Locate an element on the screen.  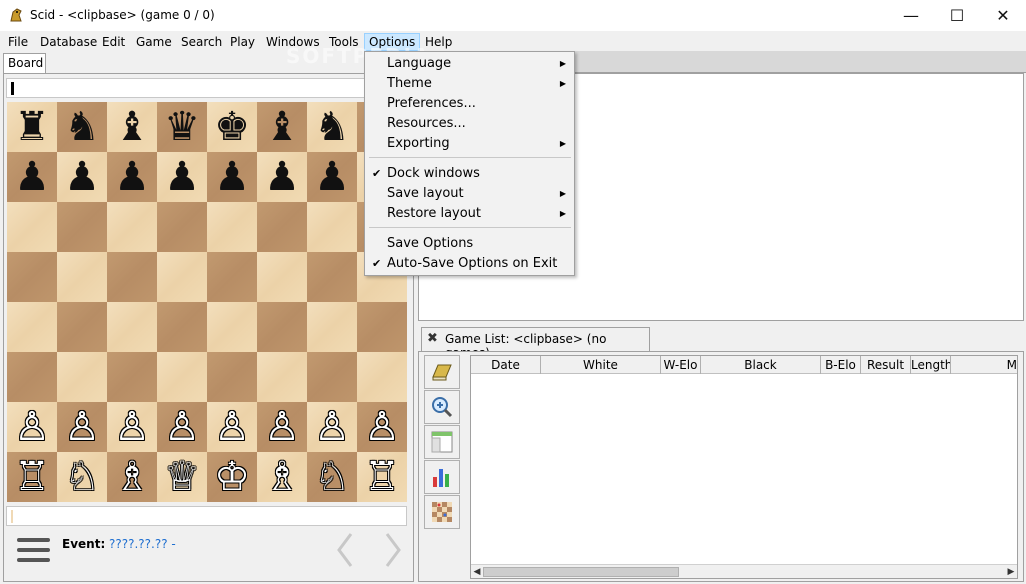
column-m: M is located at coordinates (984, 365).